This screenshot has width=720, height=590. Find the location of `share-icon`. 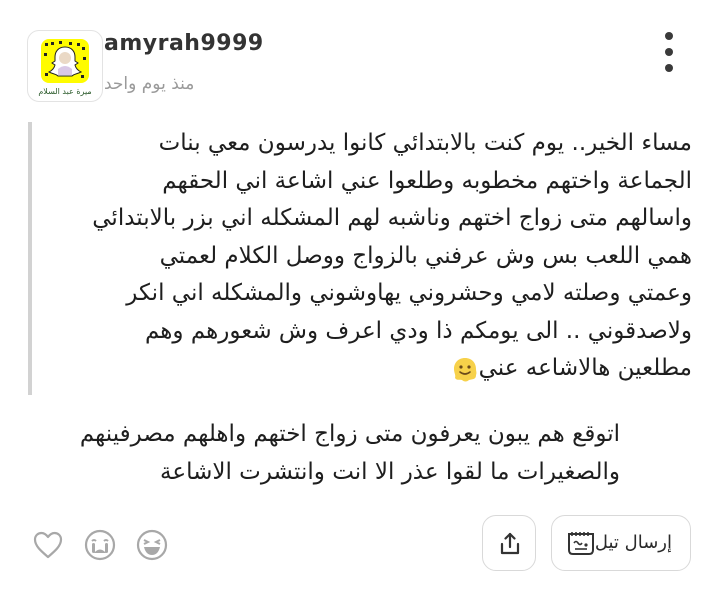

share-icon is located at coordinates (510, 543).